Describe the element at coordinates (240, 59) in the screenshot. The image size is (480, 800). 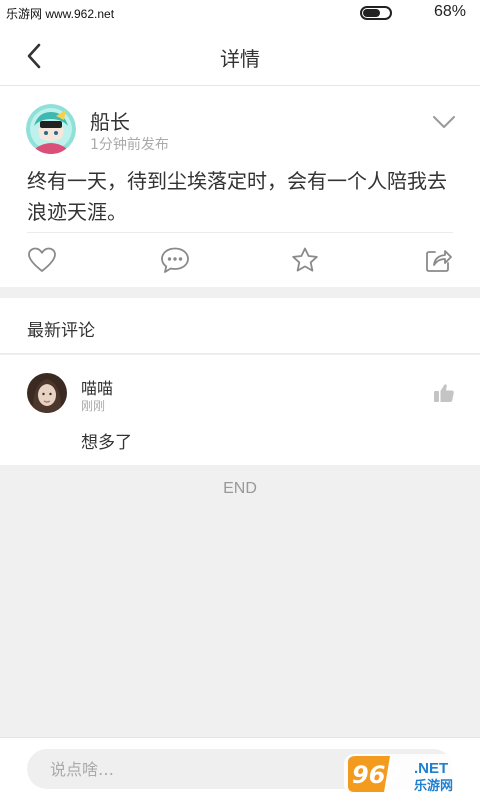
I see `page-title: 详情` at that location.